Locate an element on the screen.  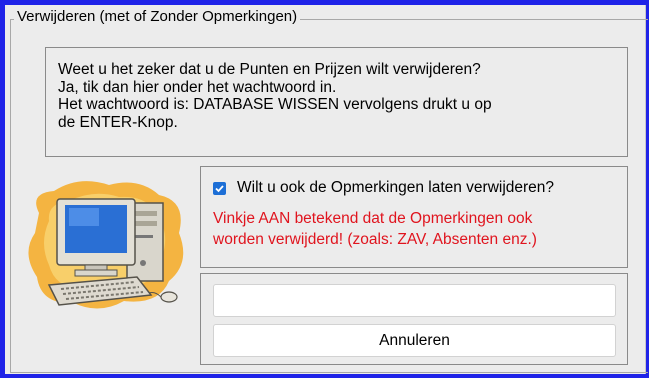
delete-remarks-checkbox is located at coordinates (219, 188).